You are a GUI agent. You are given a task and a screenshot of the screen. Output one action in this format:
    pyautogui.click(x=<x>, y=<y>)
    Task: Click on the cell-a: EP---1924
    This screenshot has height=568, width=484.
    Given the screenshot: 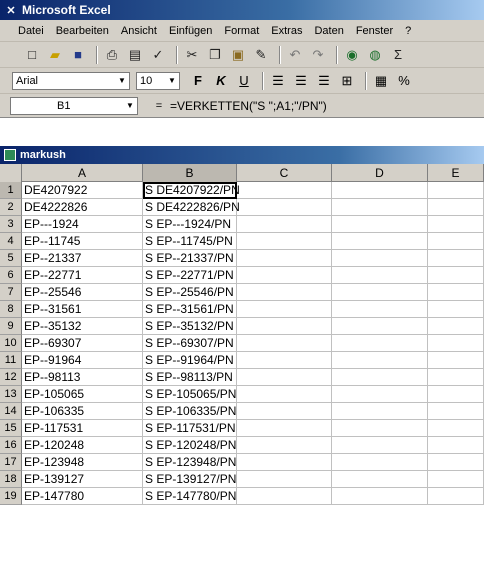 What is the action you would take?
    pyautogui.click(x=82, y=224)
    